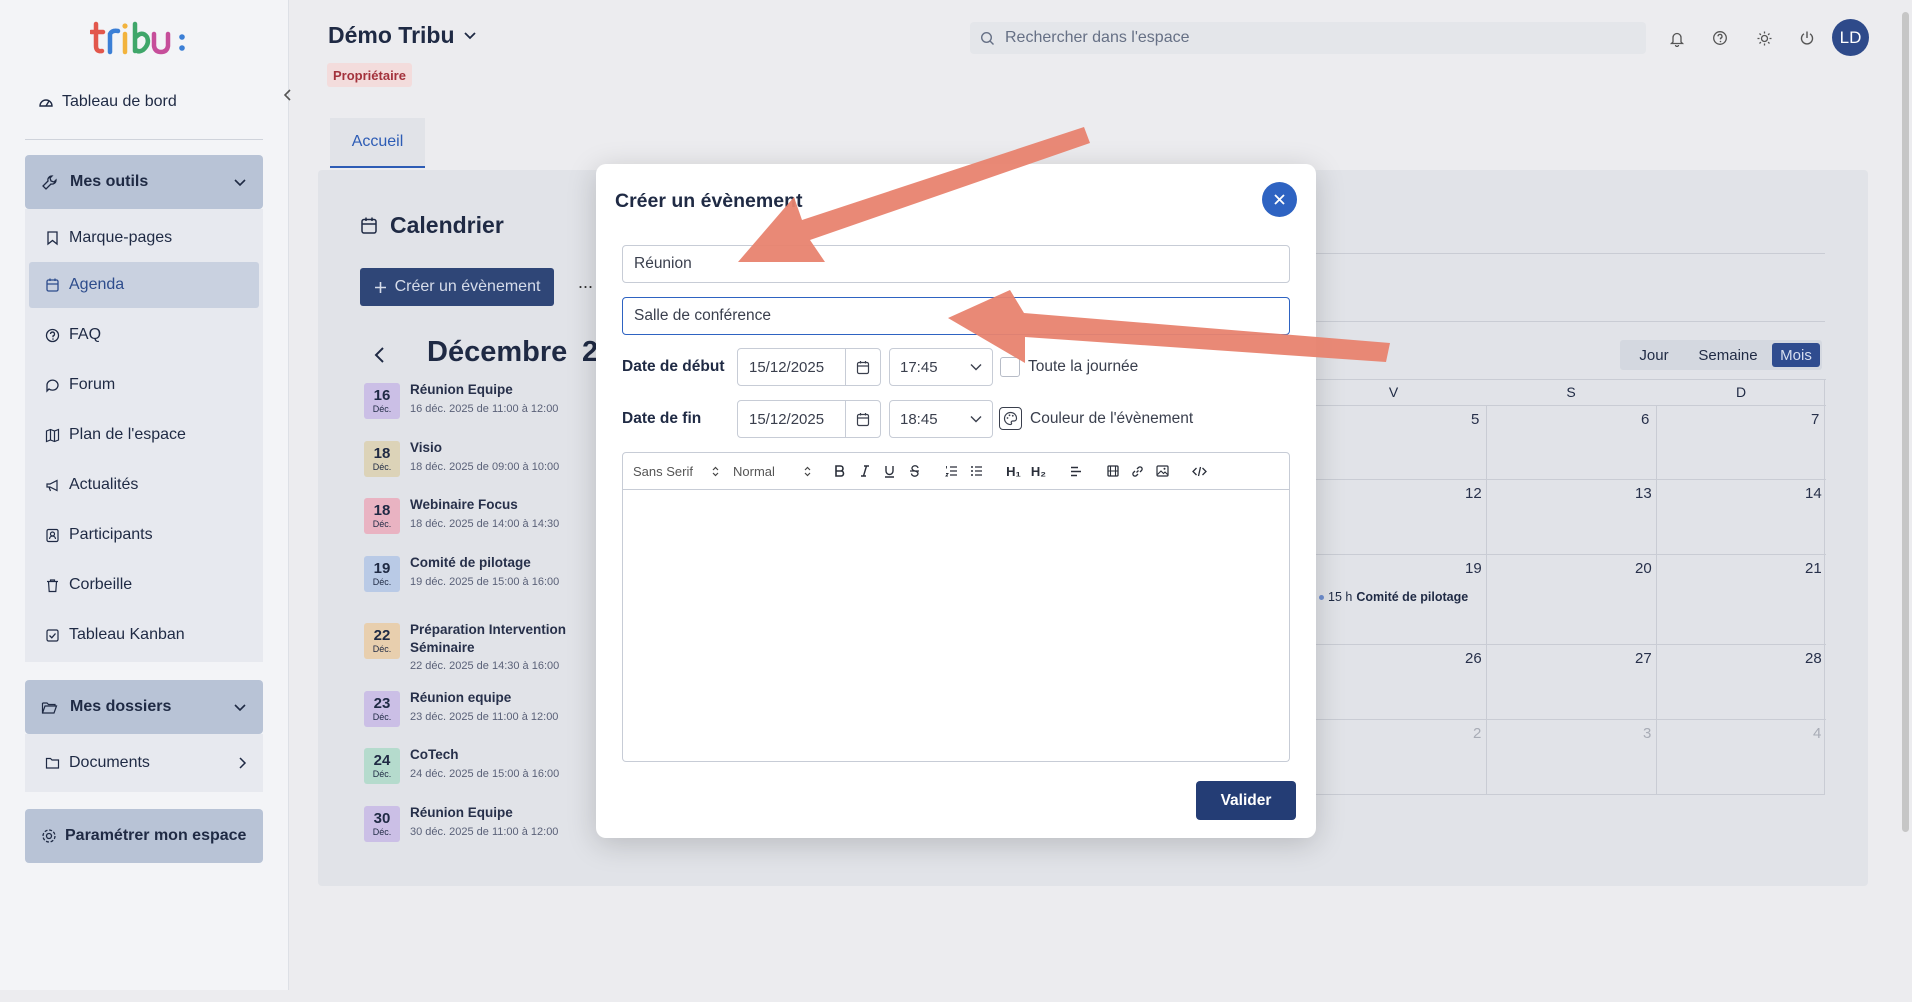 This screenshot has height=1002, width=1912. I want to click on italic-button, so click(864, 471).